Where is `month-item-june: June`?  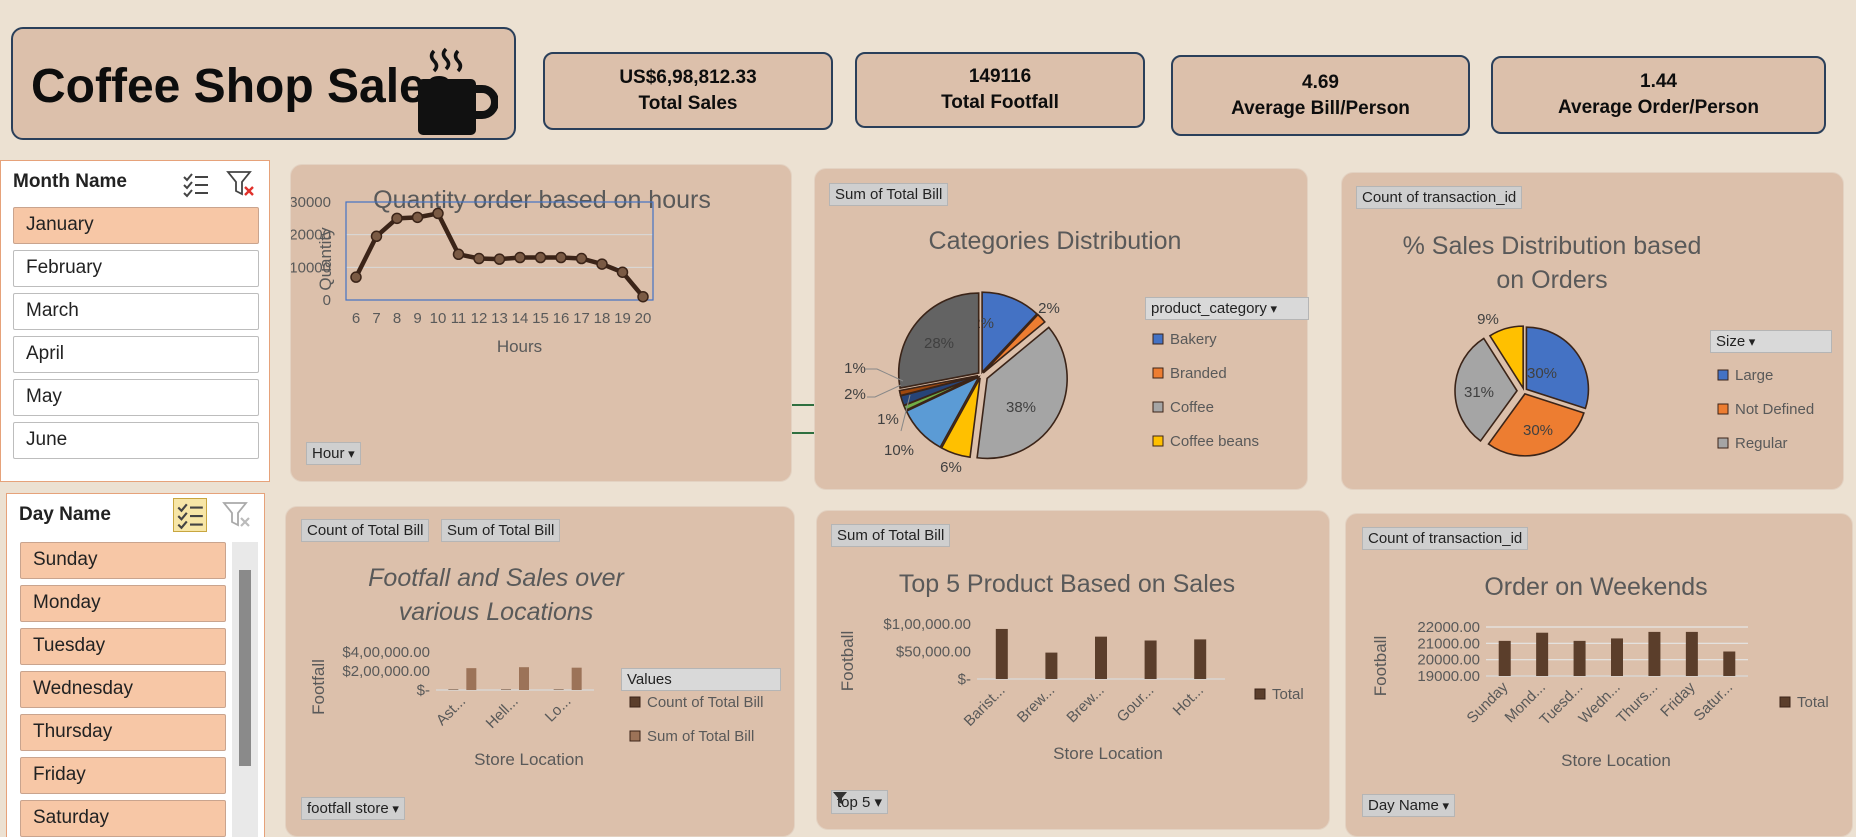
month-item-june: June is located at coordinates (136, 440).